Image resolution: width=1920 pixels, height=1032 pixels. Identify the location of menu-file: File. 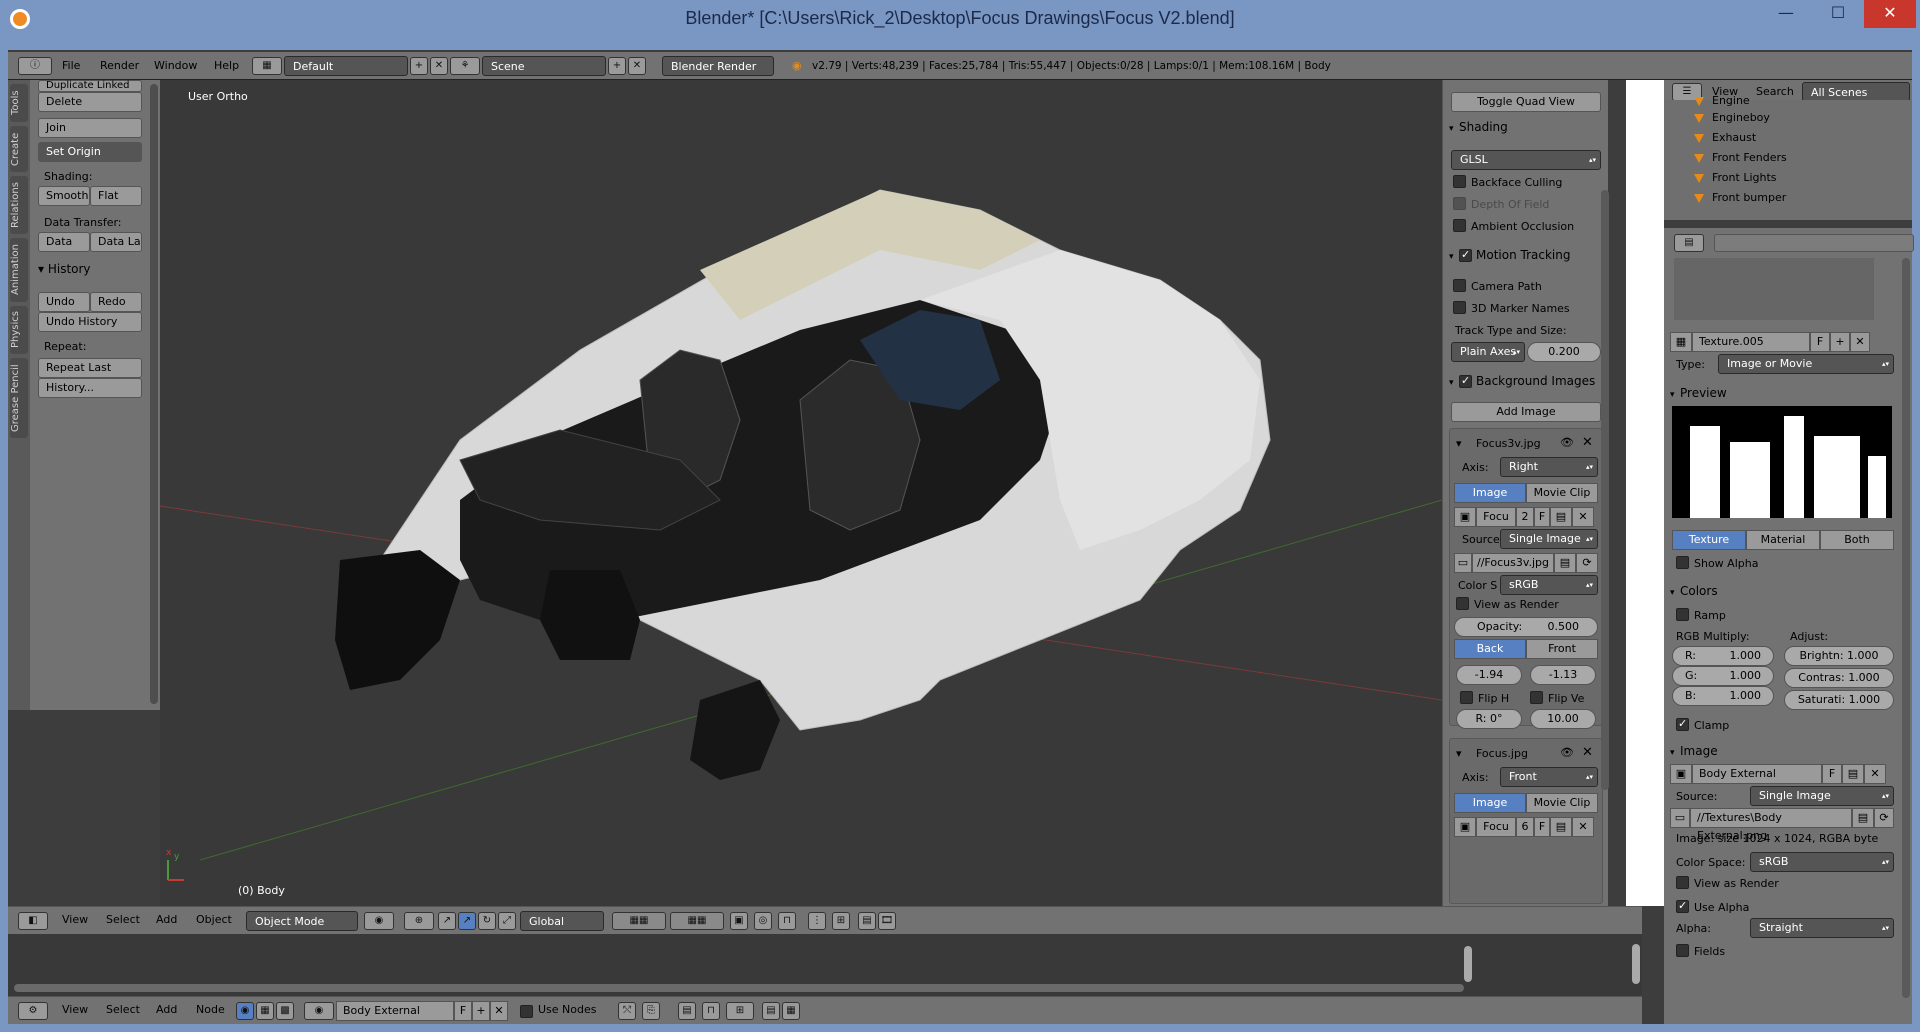
(71, 66).